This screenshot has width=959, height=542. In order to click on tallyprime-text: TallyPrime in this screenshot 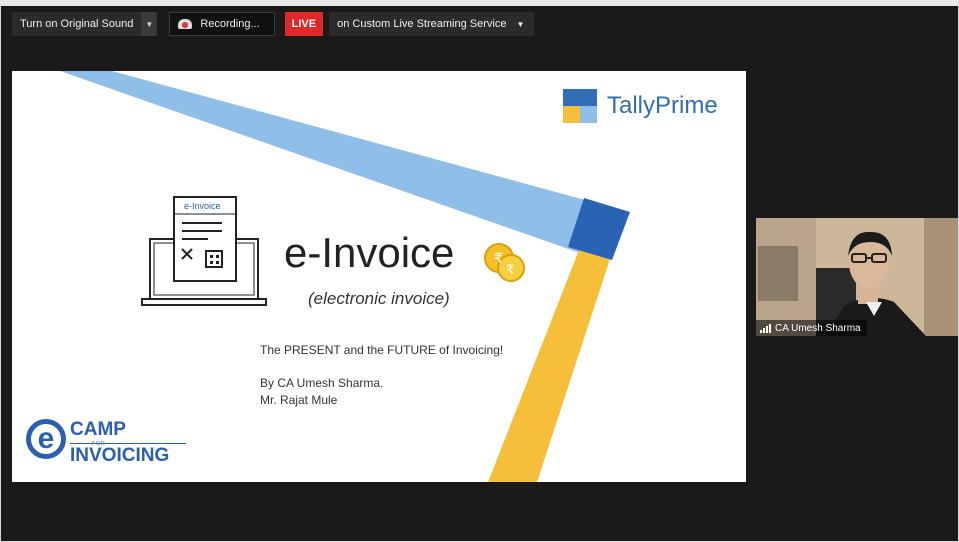, I will do `click(662, 105)`.